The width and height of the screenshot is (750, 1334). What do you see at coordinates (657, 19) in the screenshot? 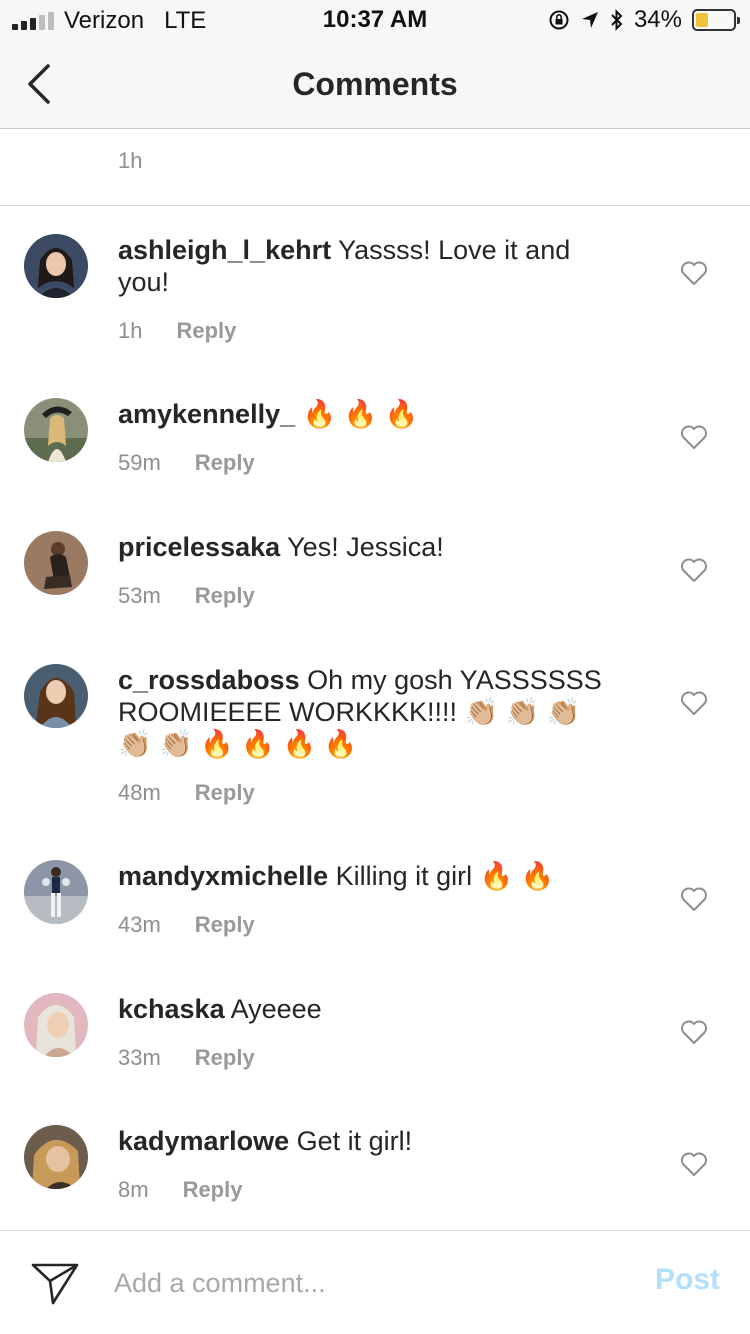
I see `battery-percent: 34%` at bounding box center [657, 19].